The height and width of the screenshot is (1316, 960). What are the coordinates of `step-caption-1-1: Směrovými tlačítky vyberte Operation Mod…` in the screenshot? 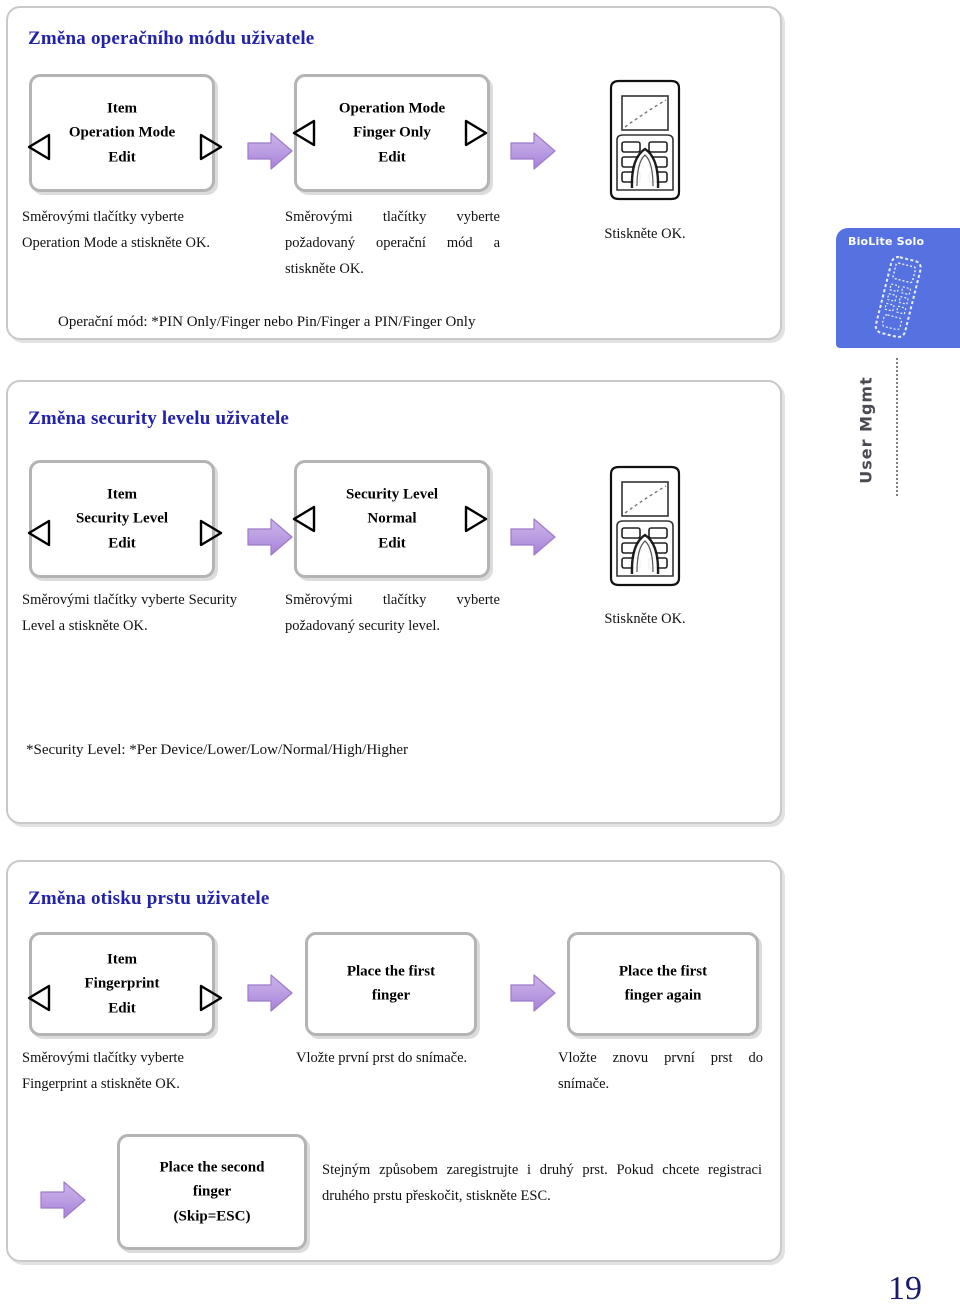 It's located at (116, 230).